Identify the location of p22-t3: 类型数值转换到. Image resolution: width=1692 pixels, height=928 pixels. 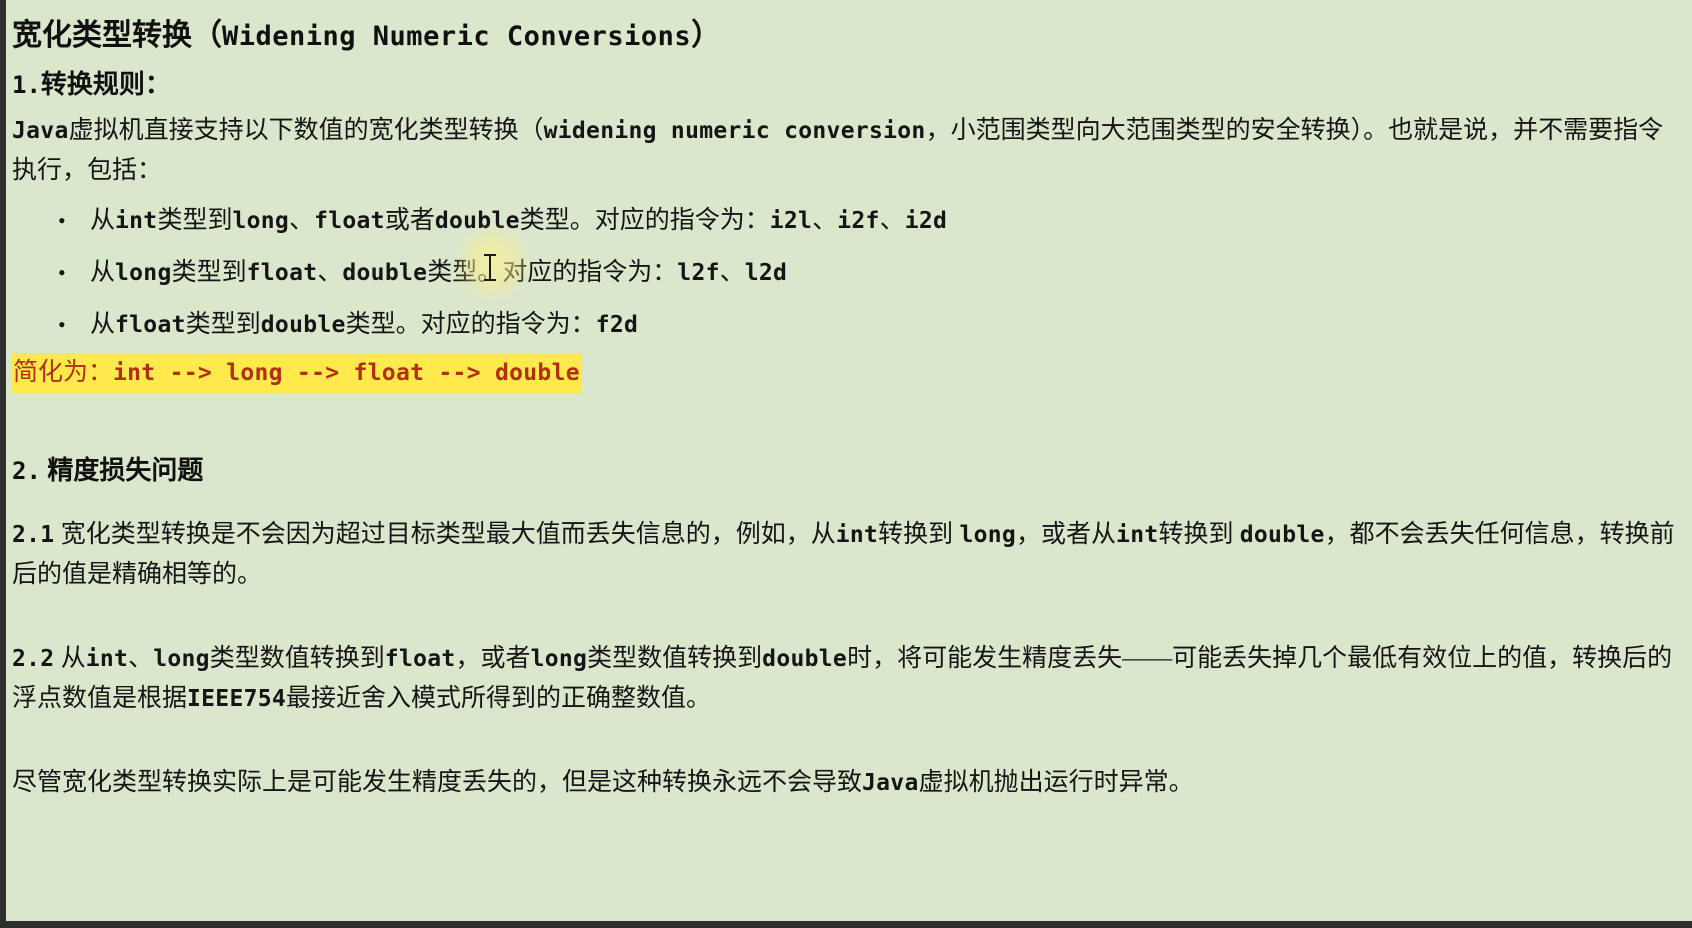
(297, 658).